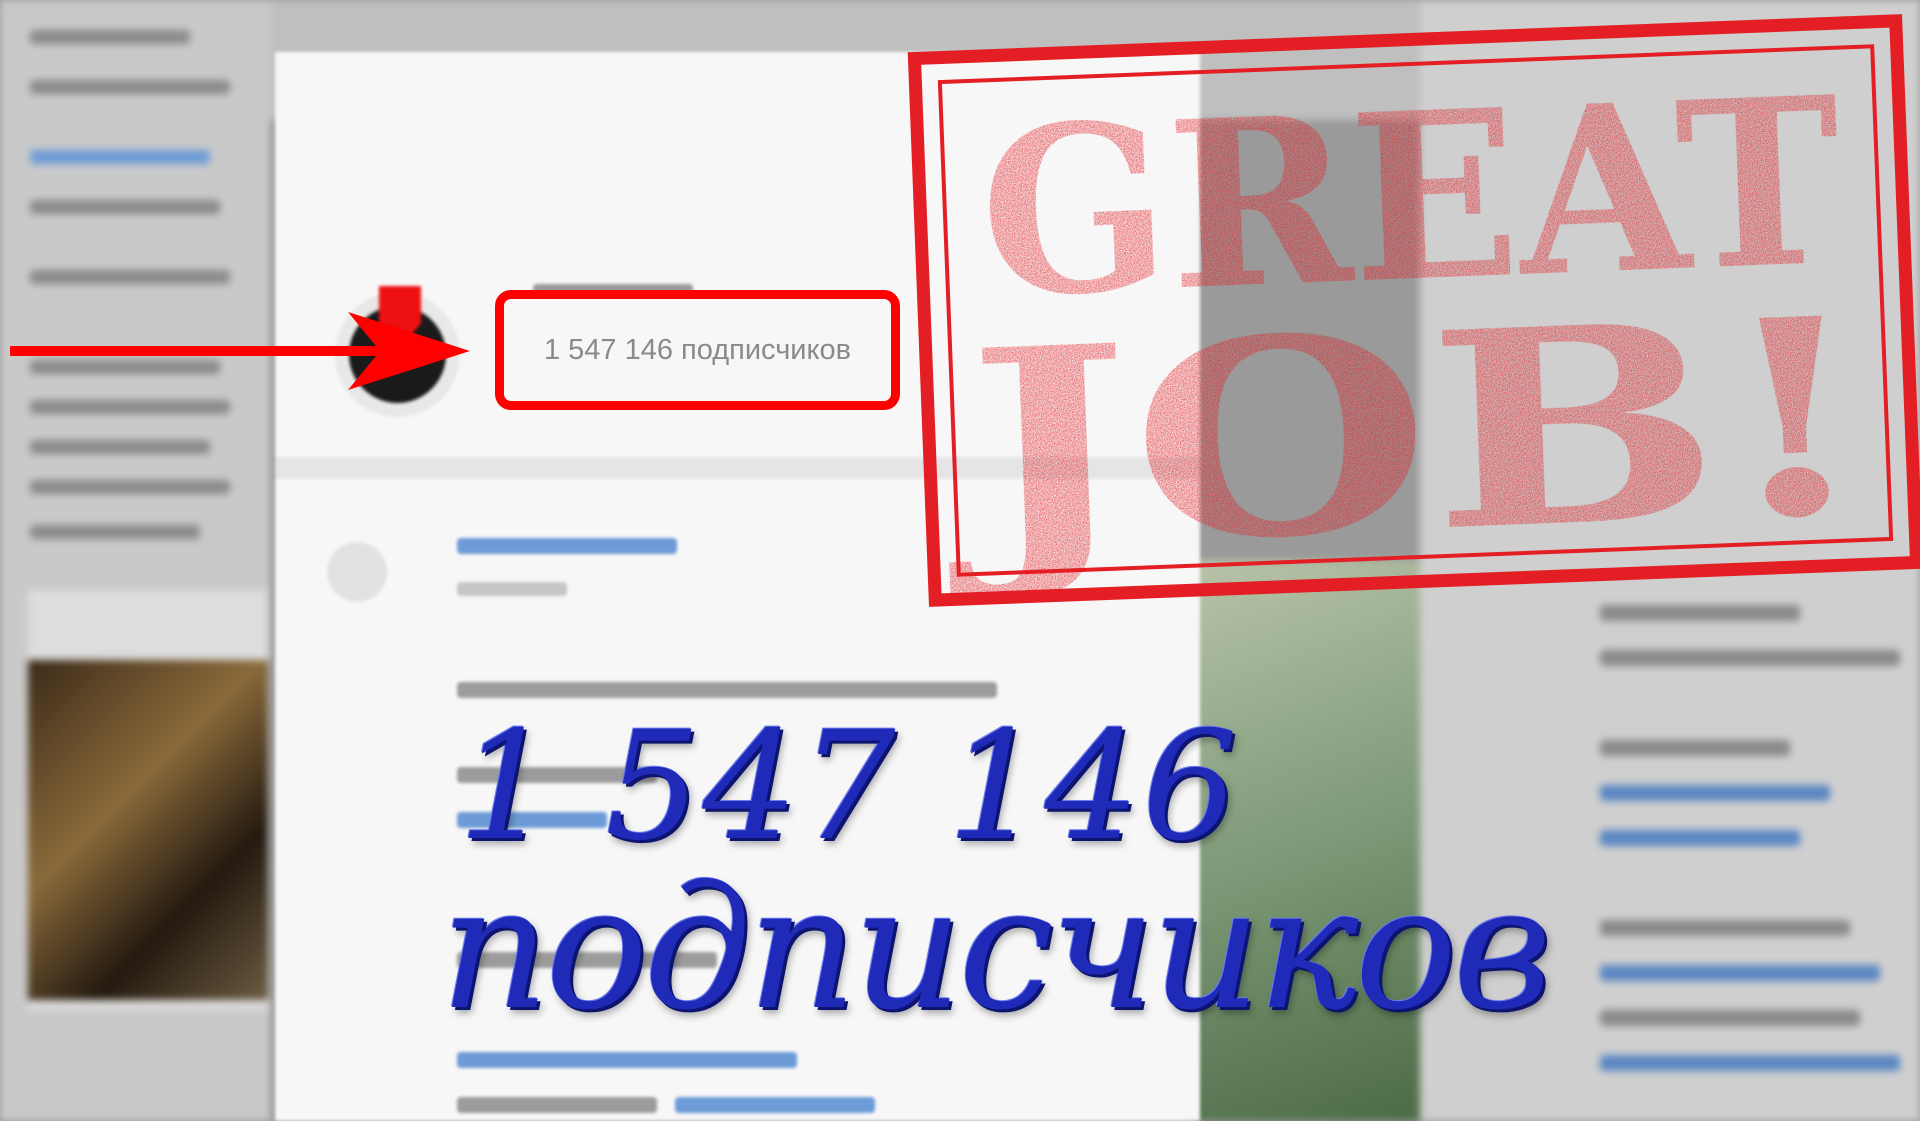  I want to click on stamp-line-job: JOB!, so click(1406, 425).